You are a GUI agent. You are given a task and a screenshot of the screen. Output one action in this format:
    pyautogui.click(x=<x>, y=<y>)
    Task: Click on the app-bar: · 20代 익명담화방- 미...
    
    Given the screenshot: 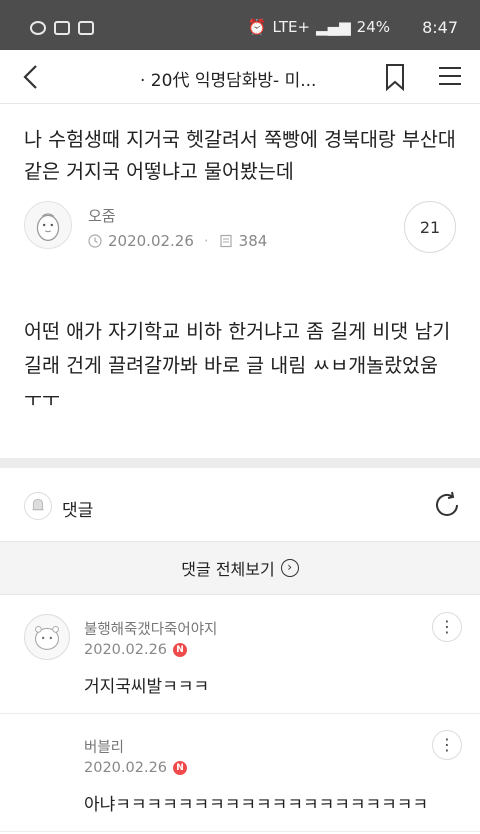 What is the action you would take?
    pyautogui.click(x=240, y=77)
    